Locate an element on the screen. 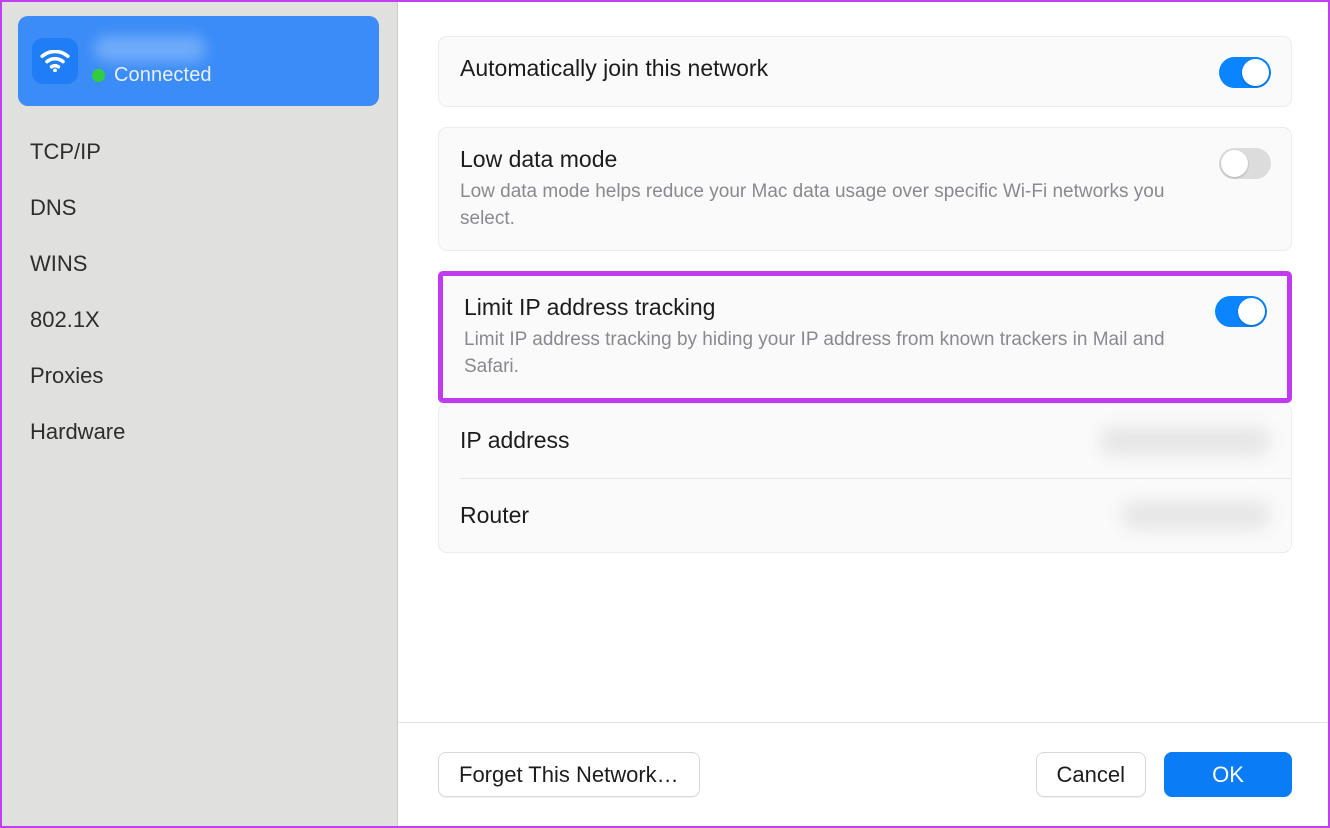 The height and width of the screenshot is (828, 1330). status-badge: Connected is located at coordinates (228, 75).